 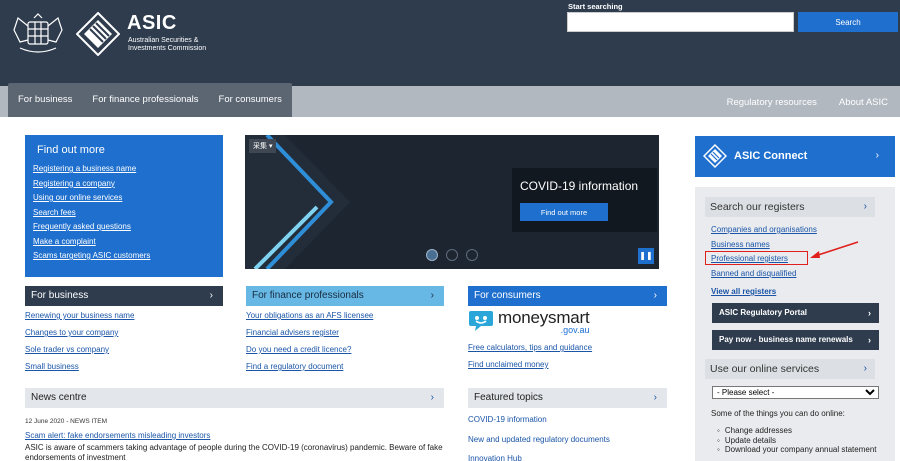 I want to click on online-services-title: Use our online services, so click(x=765, y=369).